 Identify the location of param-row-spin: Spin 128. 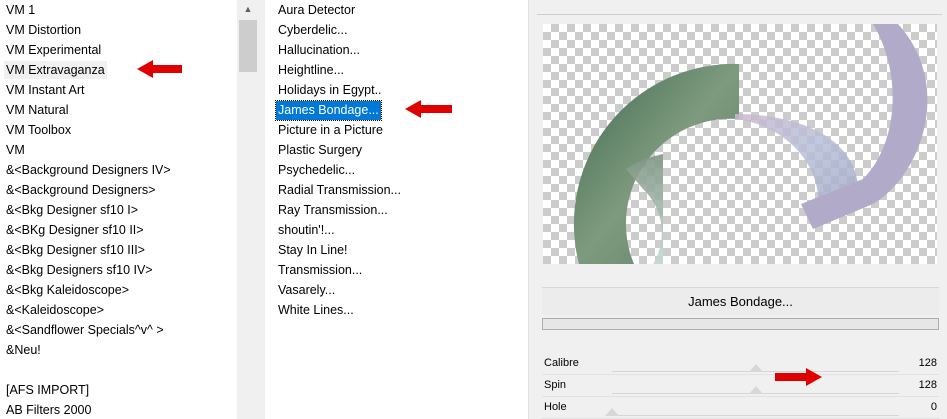
(740, 386).